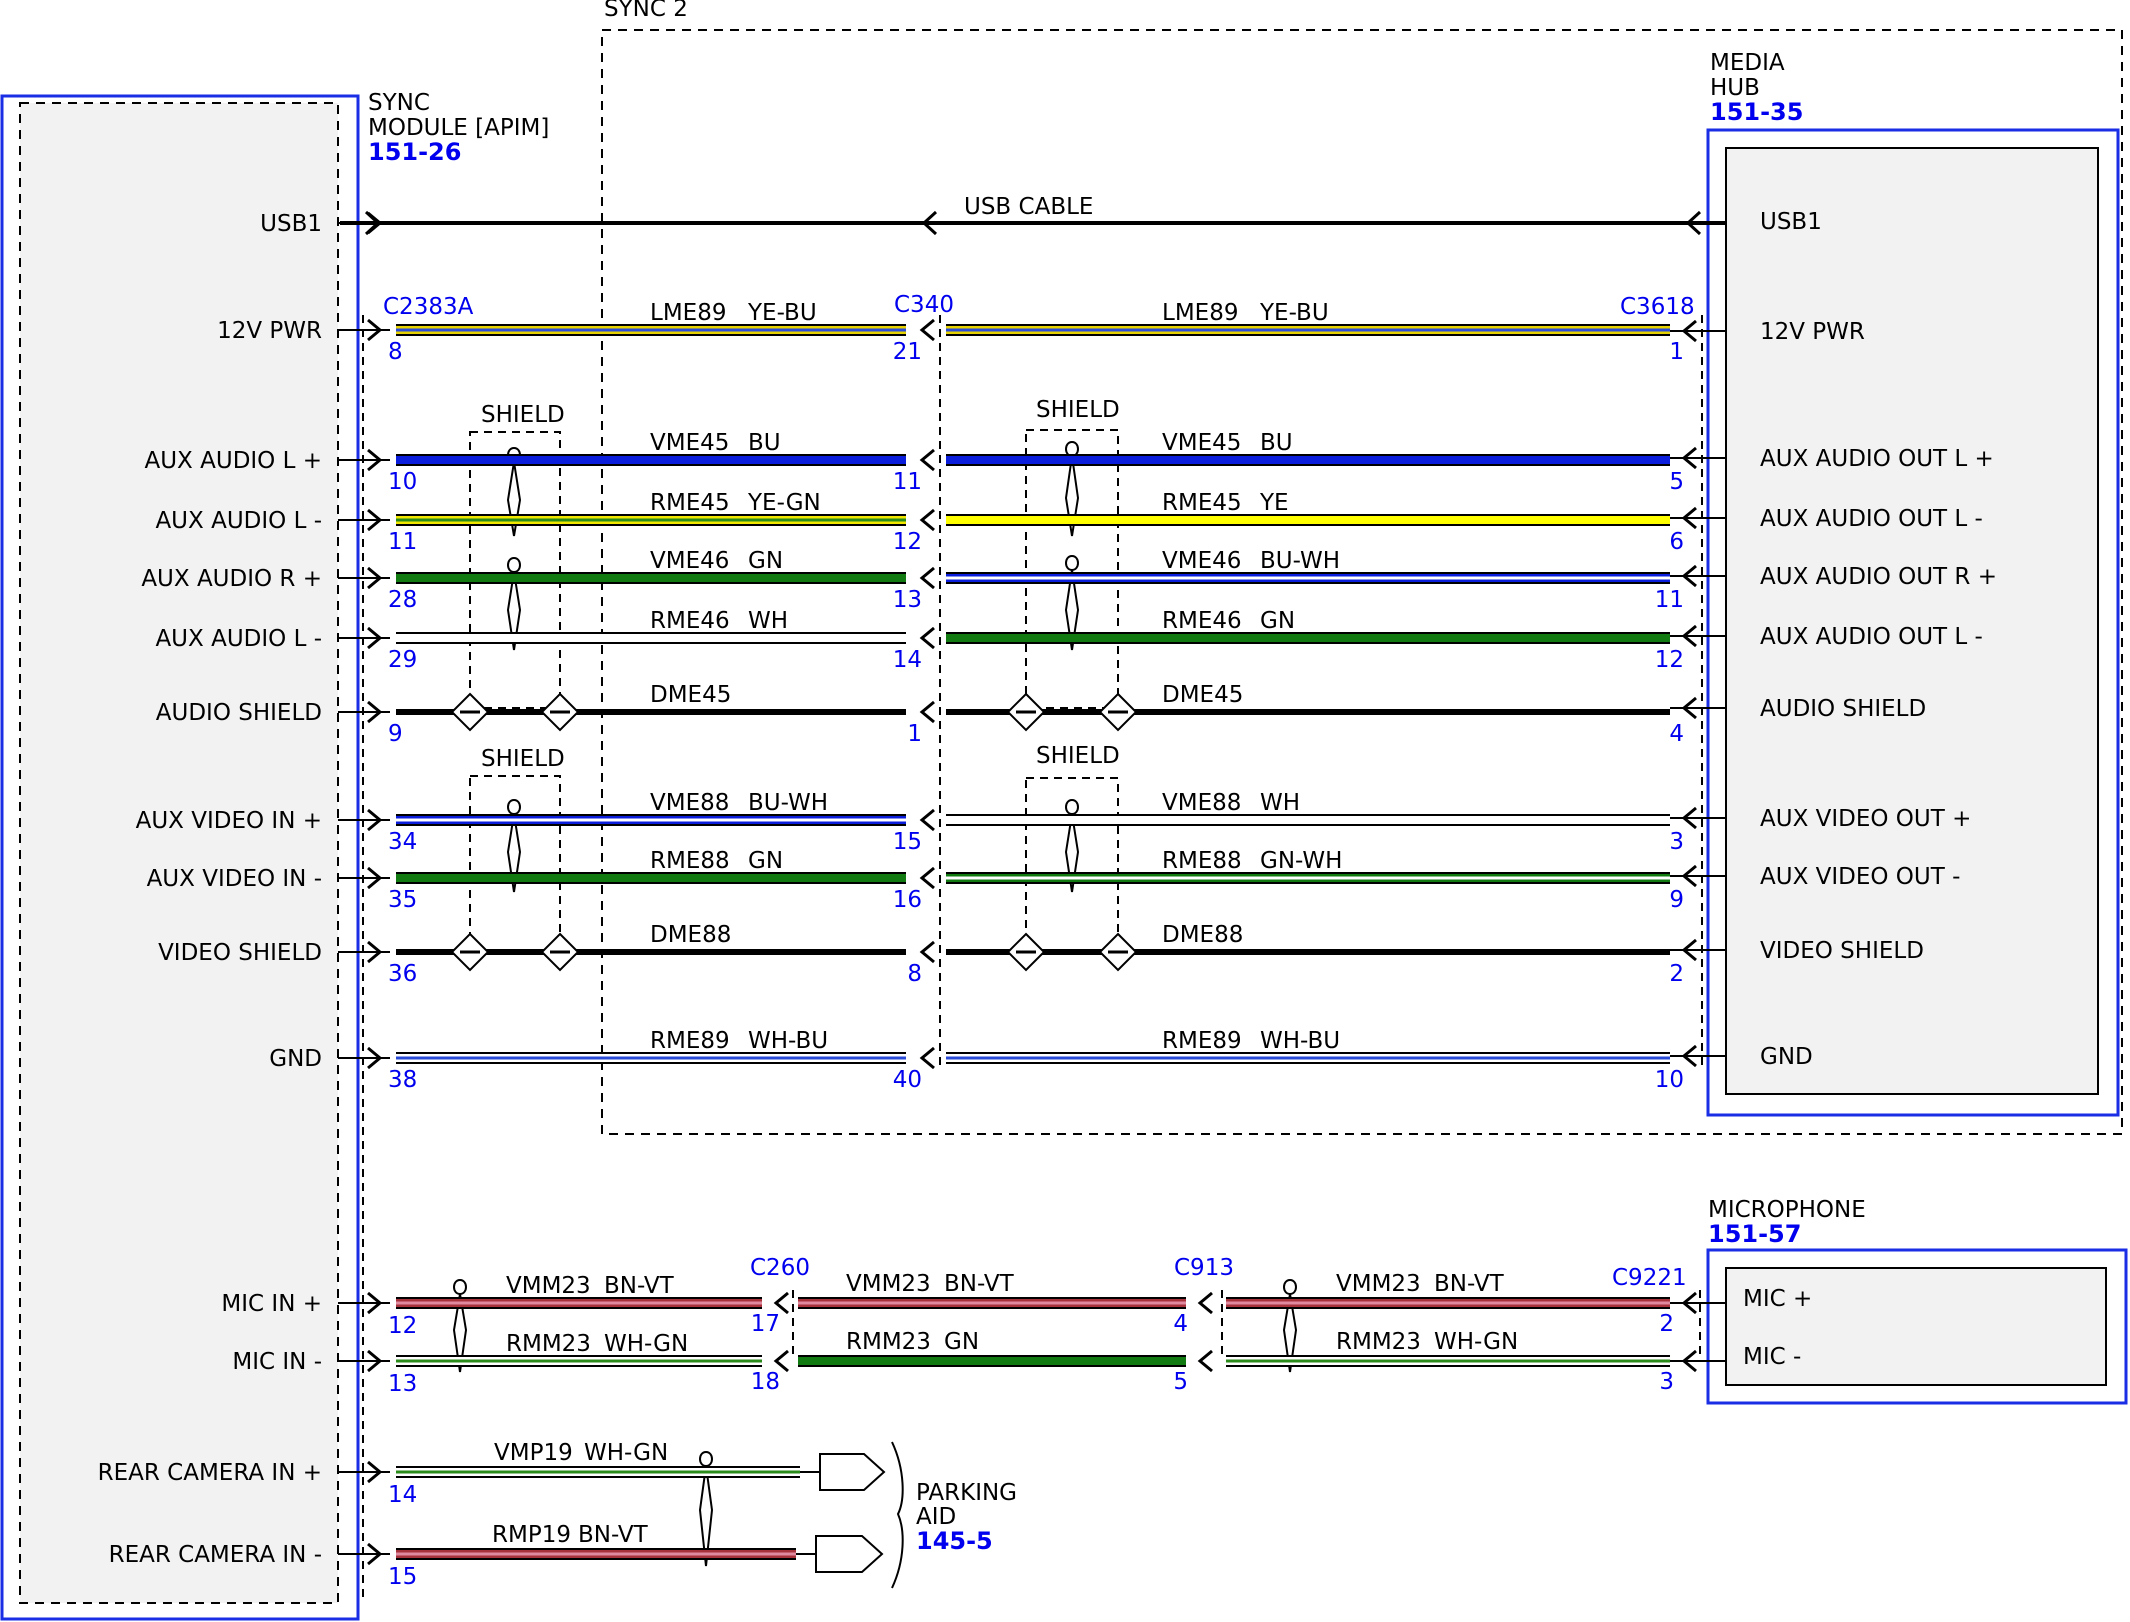 This screenshot has width=2130, height=1622. Describe the element at coordinates (765, 861) in the screenshot. I see `wire-left-color: GN` at that location.